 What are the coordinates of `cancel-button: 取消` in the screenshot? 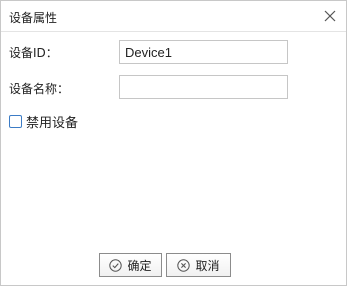 It's located at (198, 265).